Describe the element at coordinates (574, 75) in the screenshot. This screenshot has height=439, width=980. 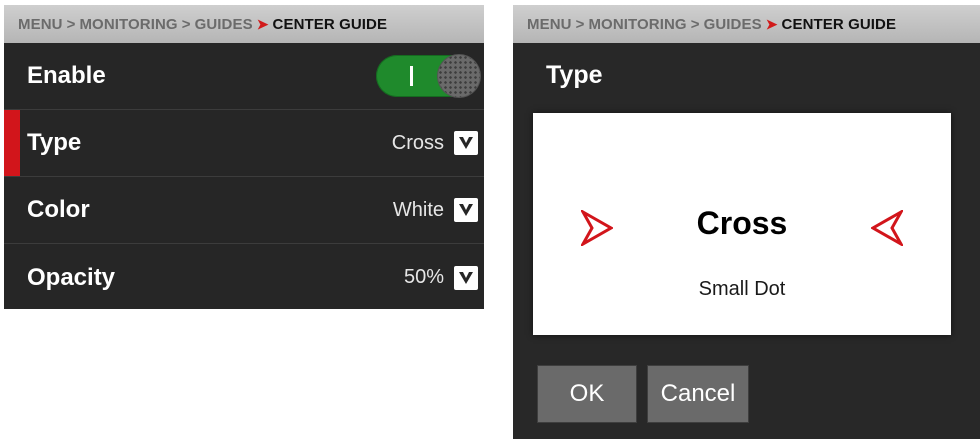
I see `dialog-title: Type` at that location.